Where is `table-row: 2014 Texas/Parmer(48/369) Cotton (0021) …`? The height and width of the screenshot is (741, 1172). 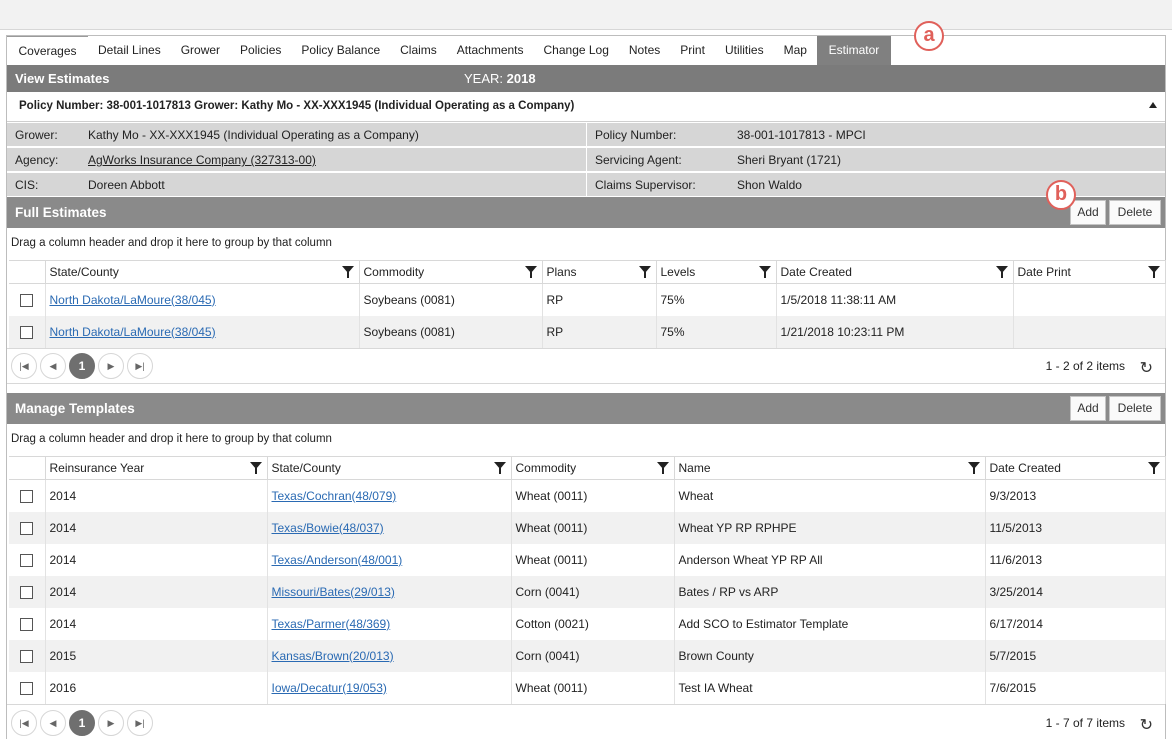
table-row: 2014 Texas/Parmer(48/369) Cotton (0021) … is located at coordinates (587, 623).